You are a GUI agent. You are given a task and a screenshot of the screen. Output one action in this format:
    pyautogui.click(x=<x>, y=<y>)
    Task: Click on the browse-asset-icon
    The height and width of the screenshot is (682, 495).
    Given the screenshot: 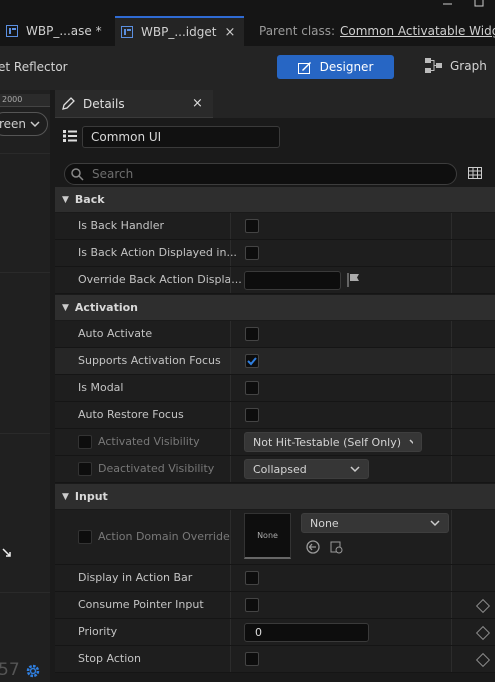 What is the action you would take?
    pyautogui.click(x=336, y=547)
    